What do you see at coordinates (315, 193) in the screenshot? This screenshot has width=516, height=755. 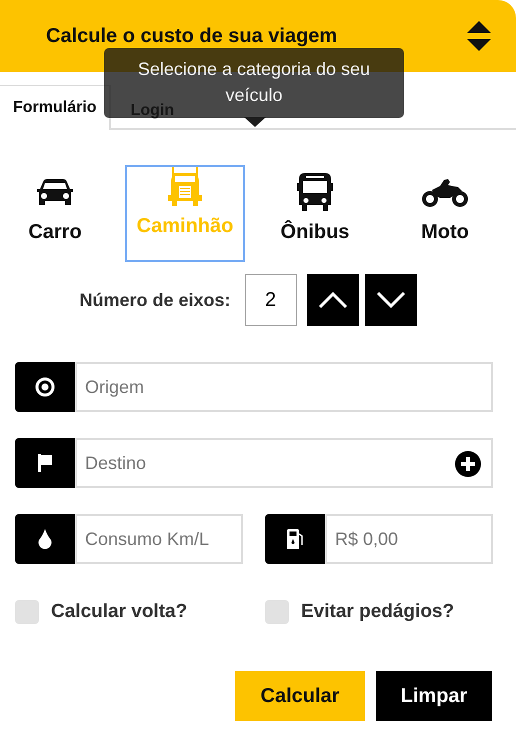 I see `bus-icon` at bounding box center [315, 193].